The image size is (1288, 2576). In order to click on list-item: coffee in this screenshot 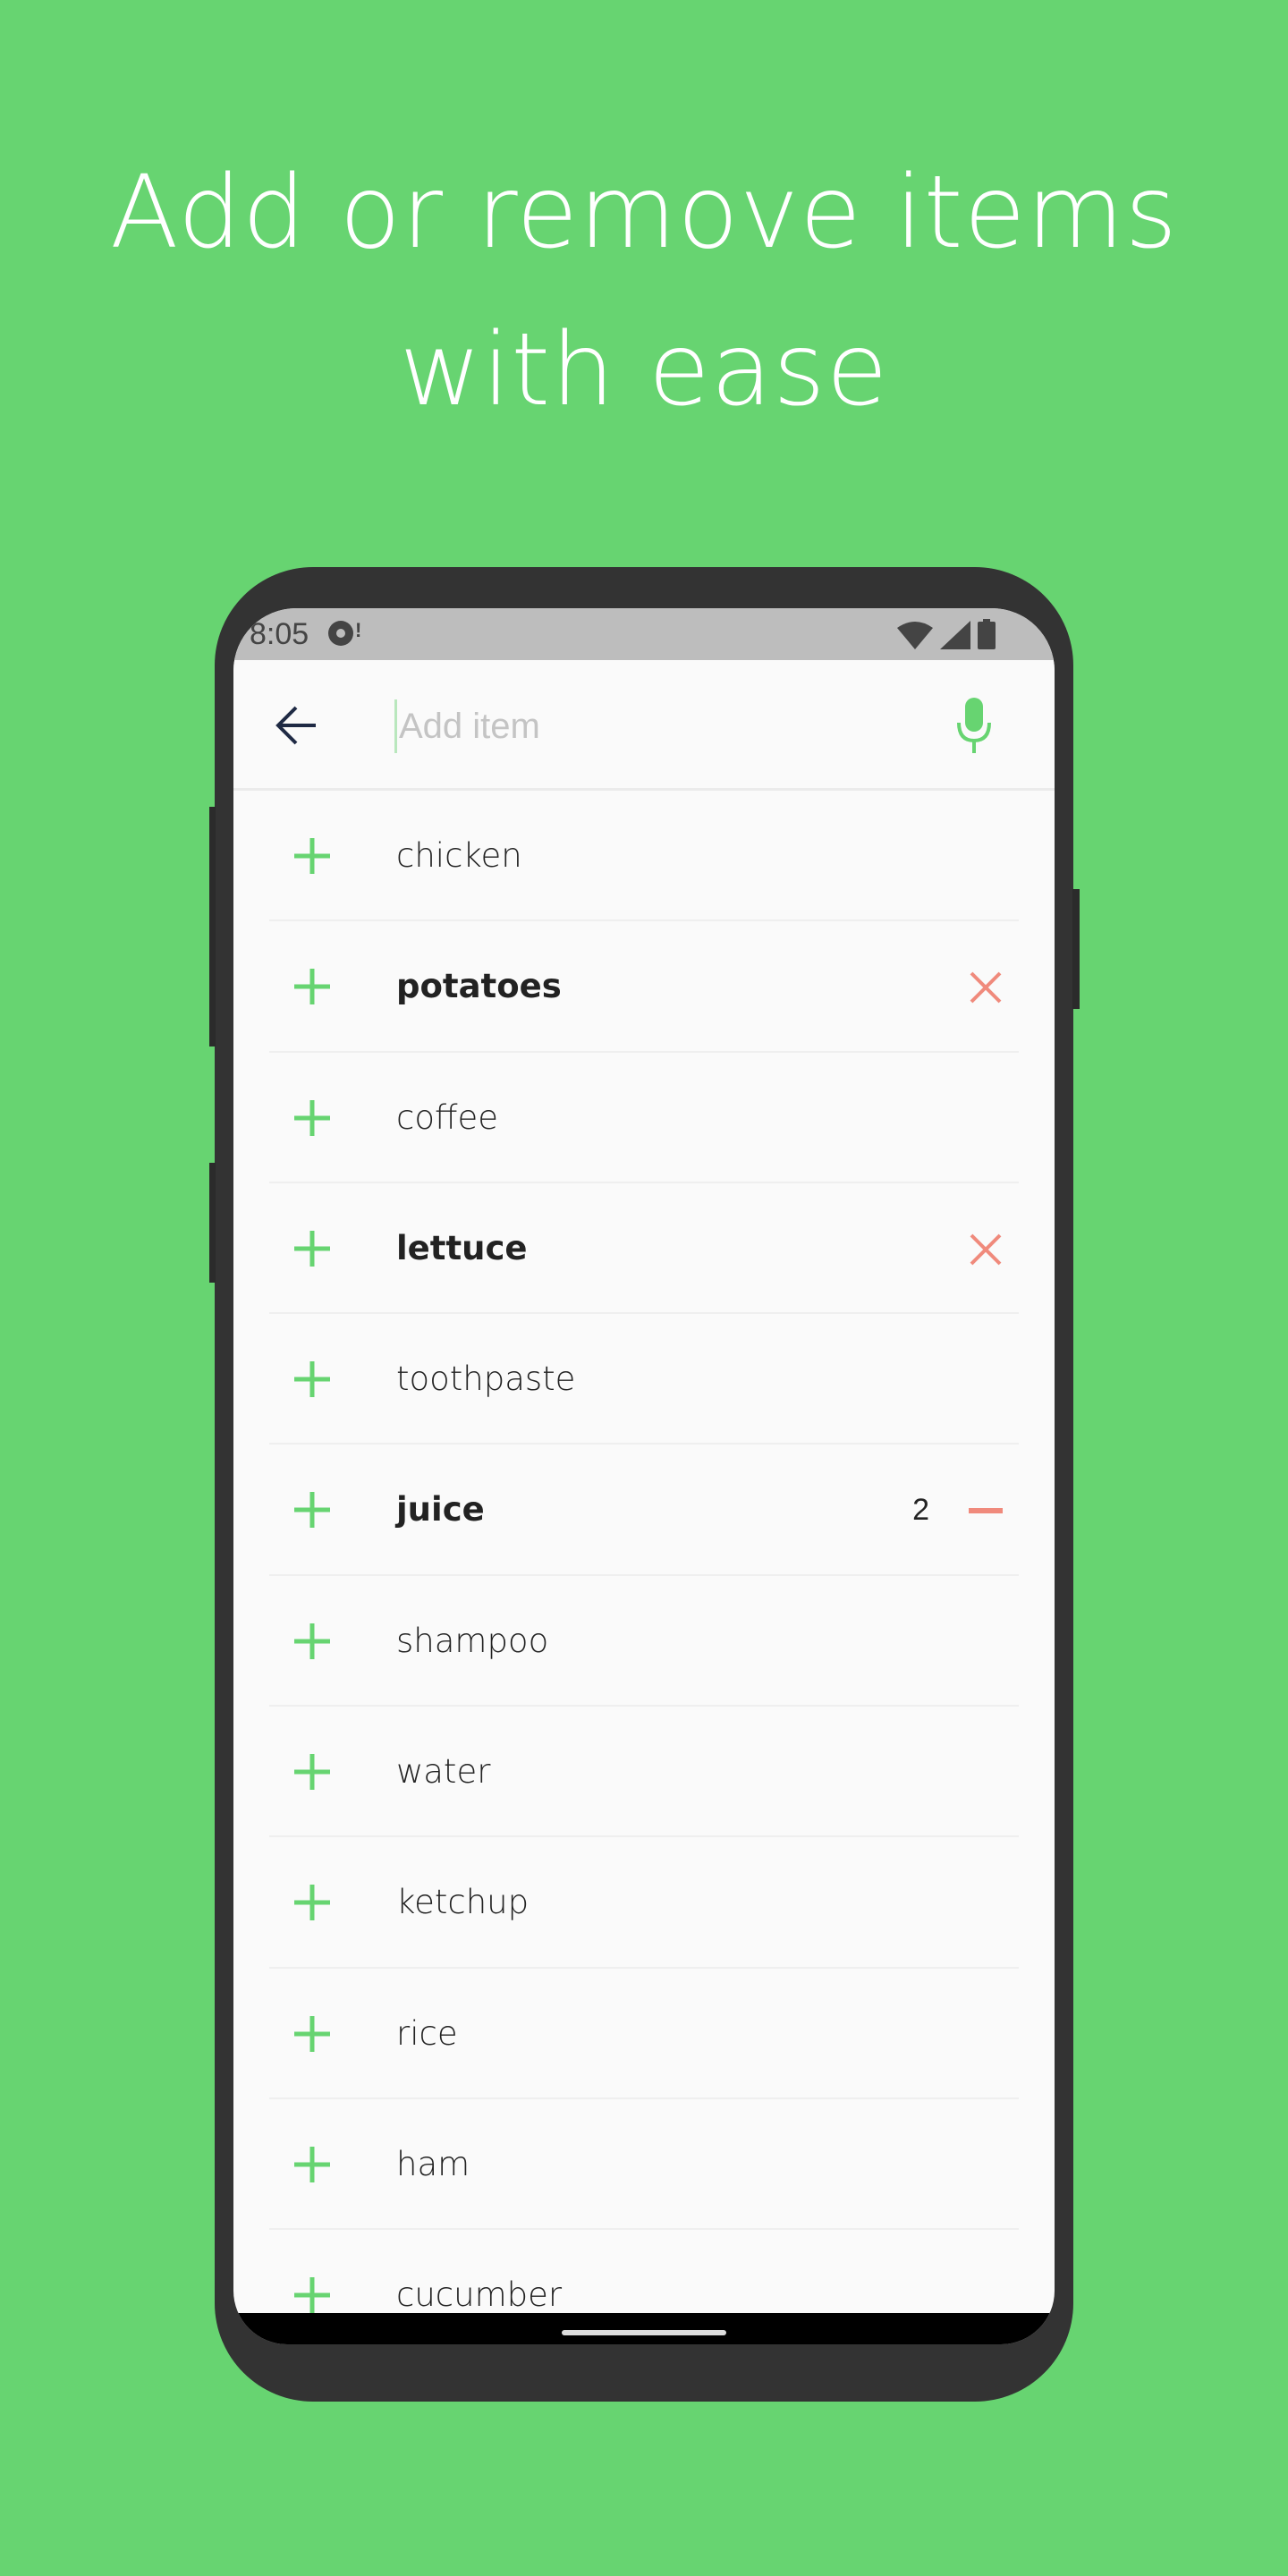, I will do `click(644, 1118)`.